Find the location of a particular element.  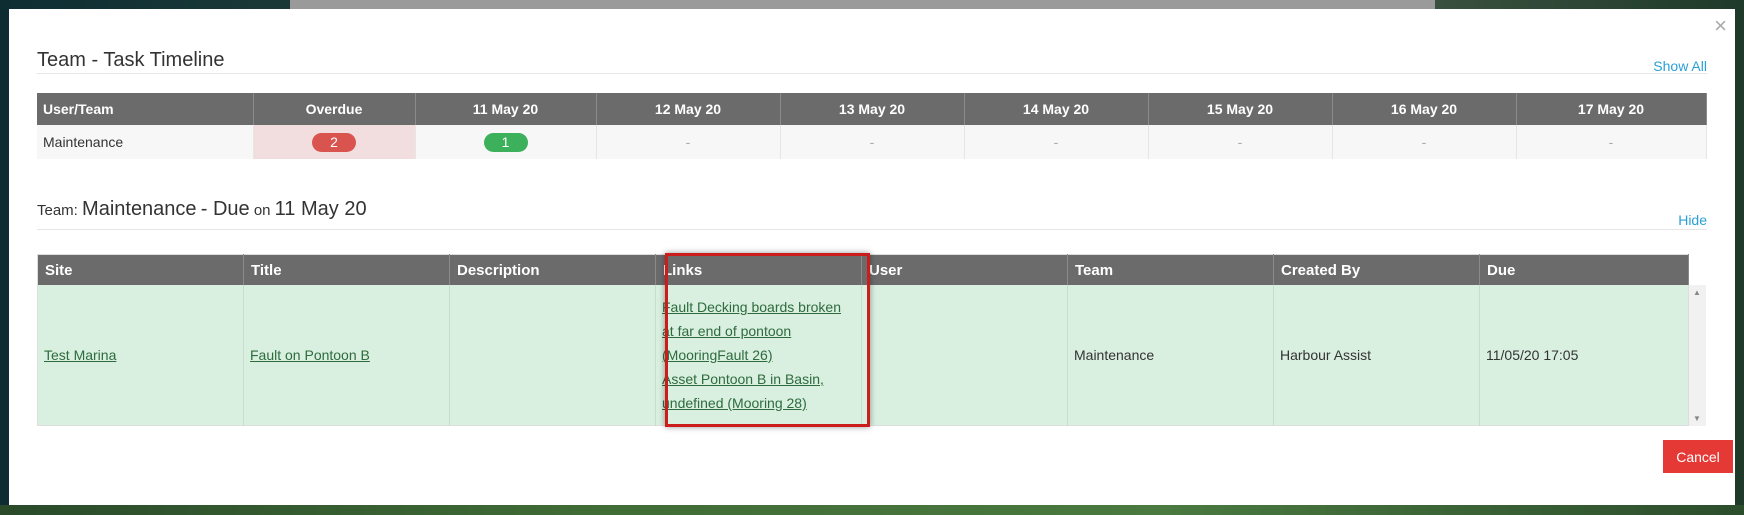

timeline-header: Team - Task Timeline Show All is located at coordinates (872, 61).